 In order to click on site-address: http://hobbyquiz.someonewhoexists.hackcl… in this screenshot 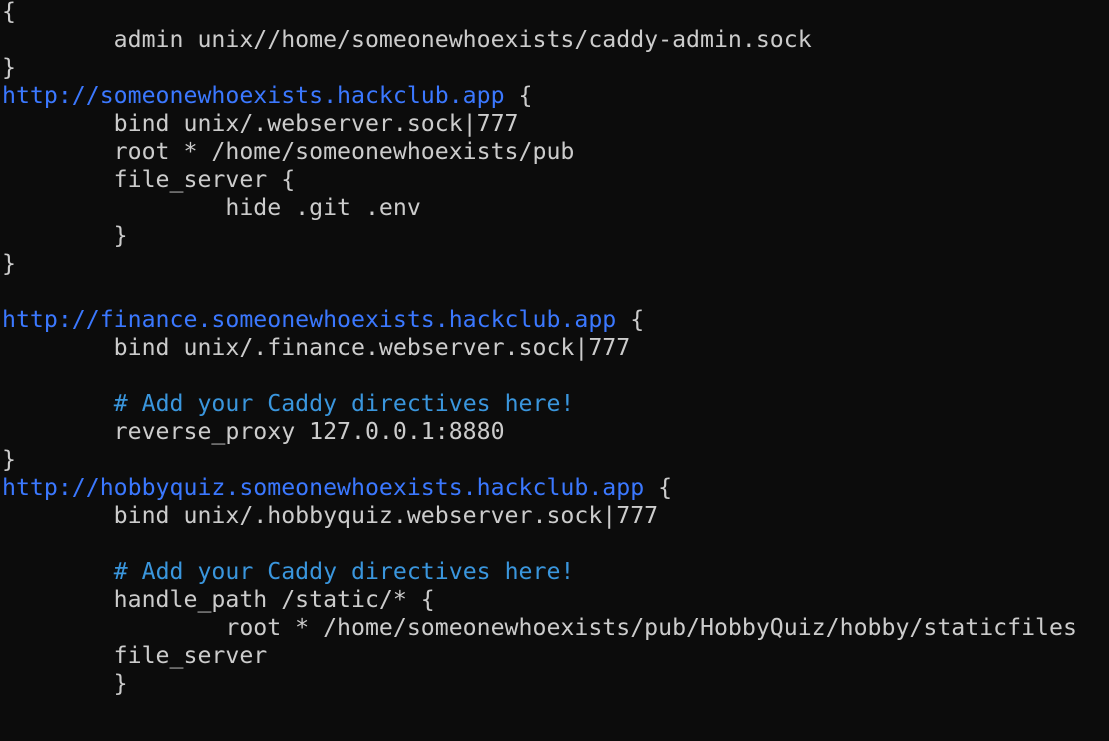, I will do `click(323, 487)`.